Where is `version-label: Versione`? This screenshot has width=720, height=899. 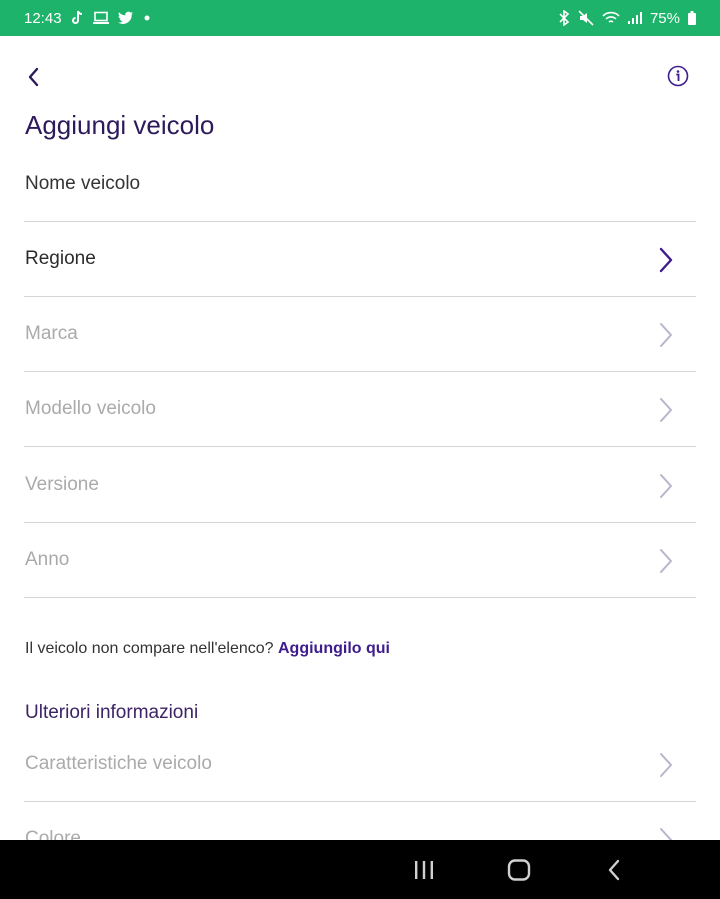
version-label: Versione is located at coordinates (62, 484).